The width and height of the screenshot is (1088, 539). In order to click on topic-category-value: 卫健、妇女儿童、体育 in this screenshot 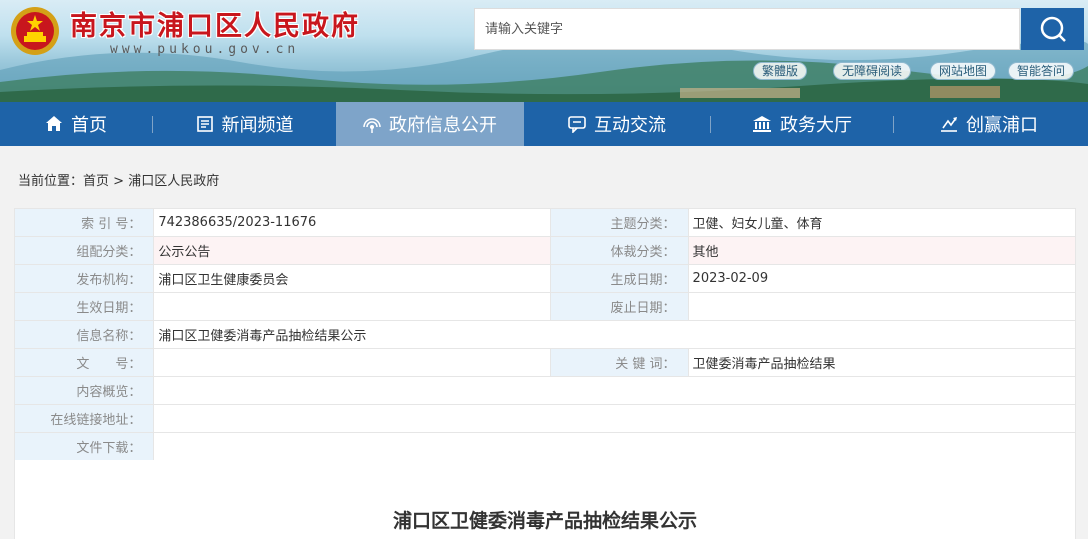, I will do `click(882, 222)`.